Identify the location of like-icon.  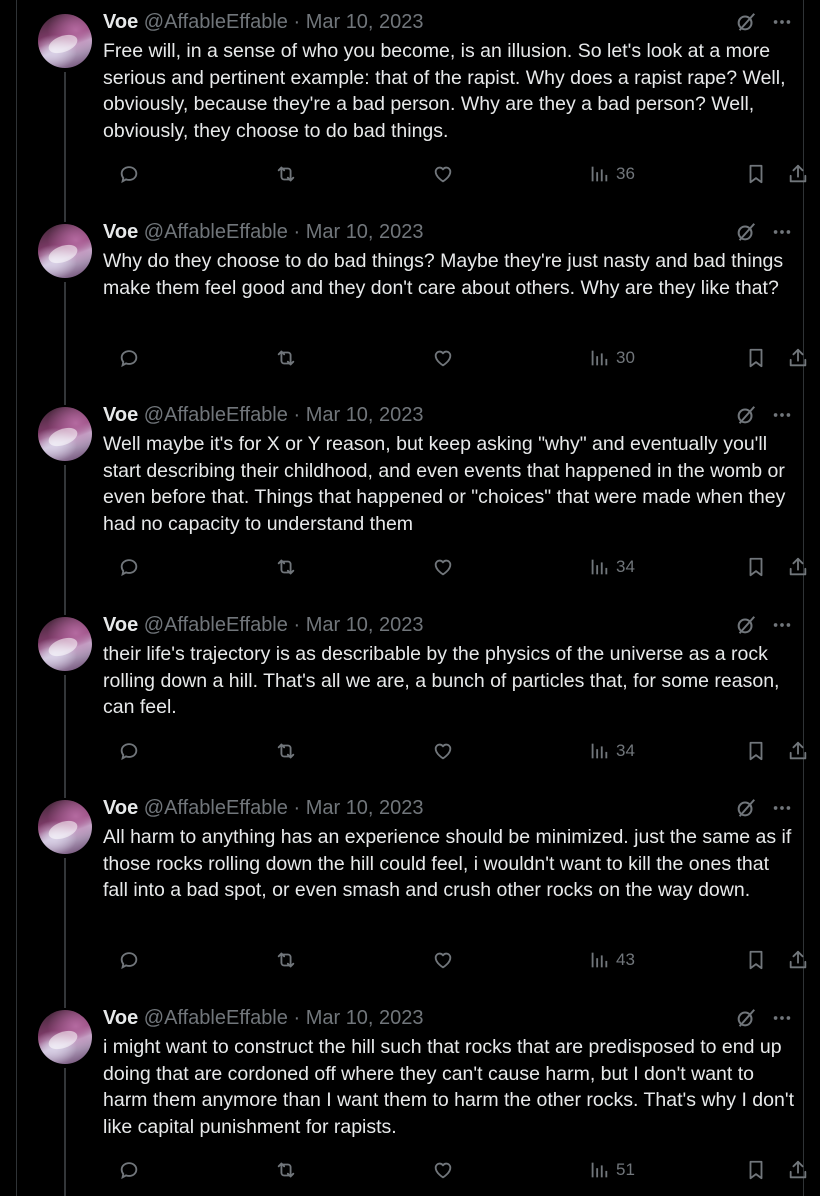
(443, 960).